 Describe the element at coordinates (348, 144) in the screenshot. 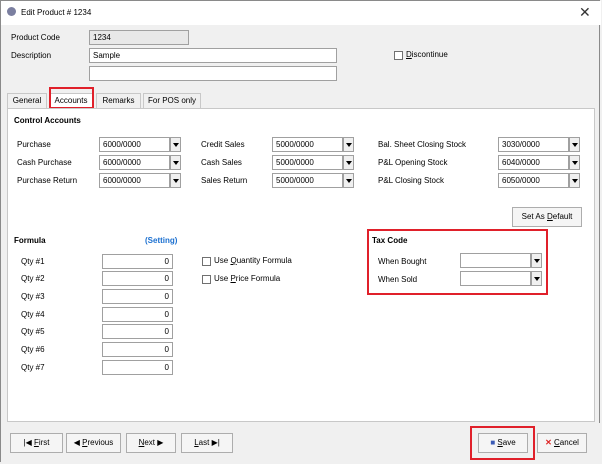

I see `credit-sales-dropdown-button` at that location.